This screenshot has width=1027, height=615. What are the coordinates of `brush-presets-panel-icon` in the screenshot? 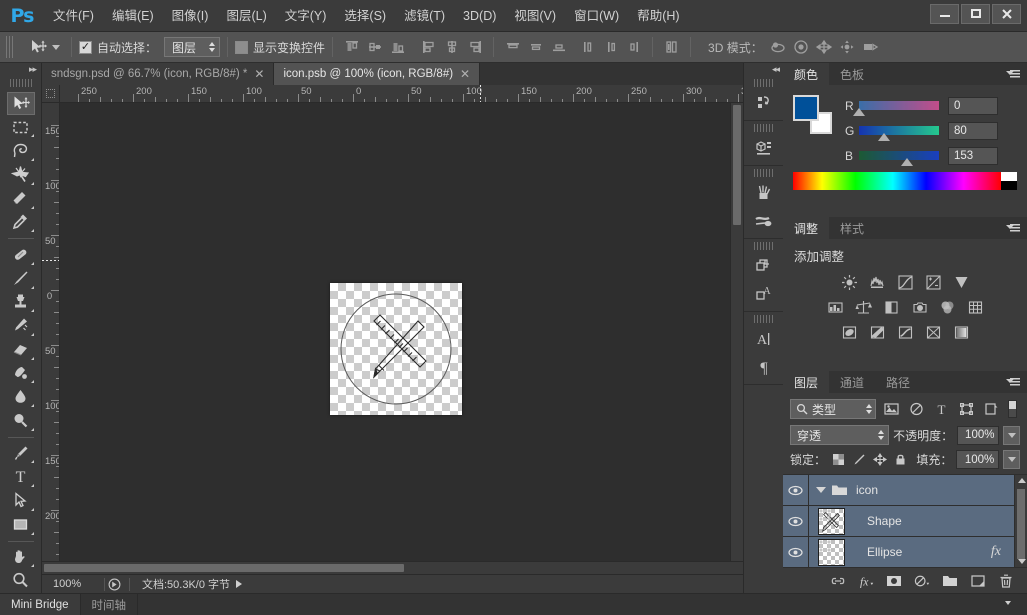 It's located at (764, 221).